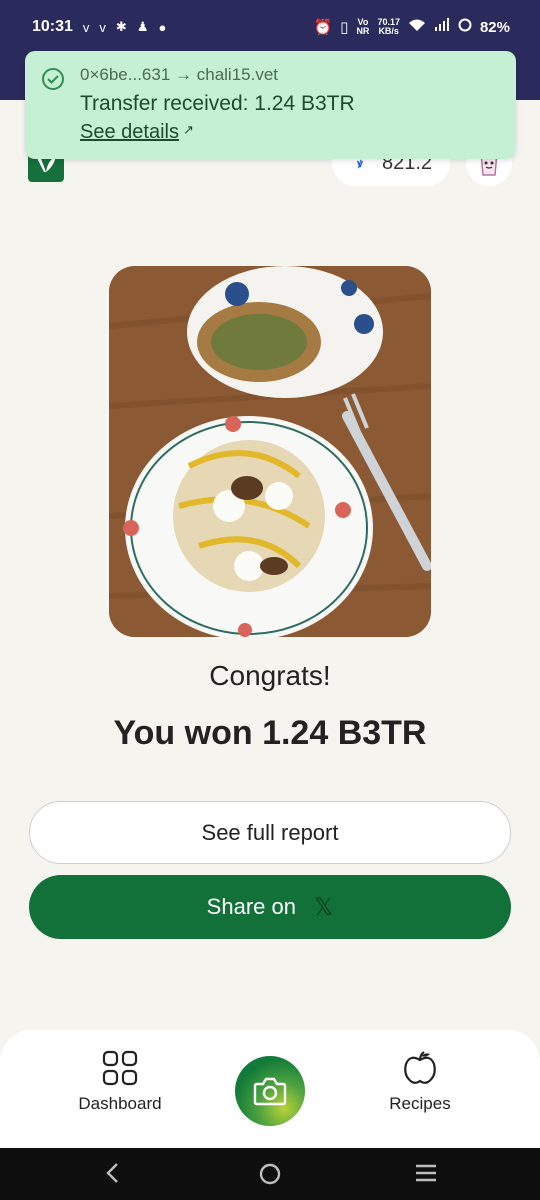  Describe the element at coordinates (270, 675) in the screenshot. I see `congrats-heading: Congrats!` at that location.